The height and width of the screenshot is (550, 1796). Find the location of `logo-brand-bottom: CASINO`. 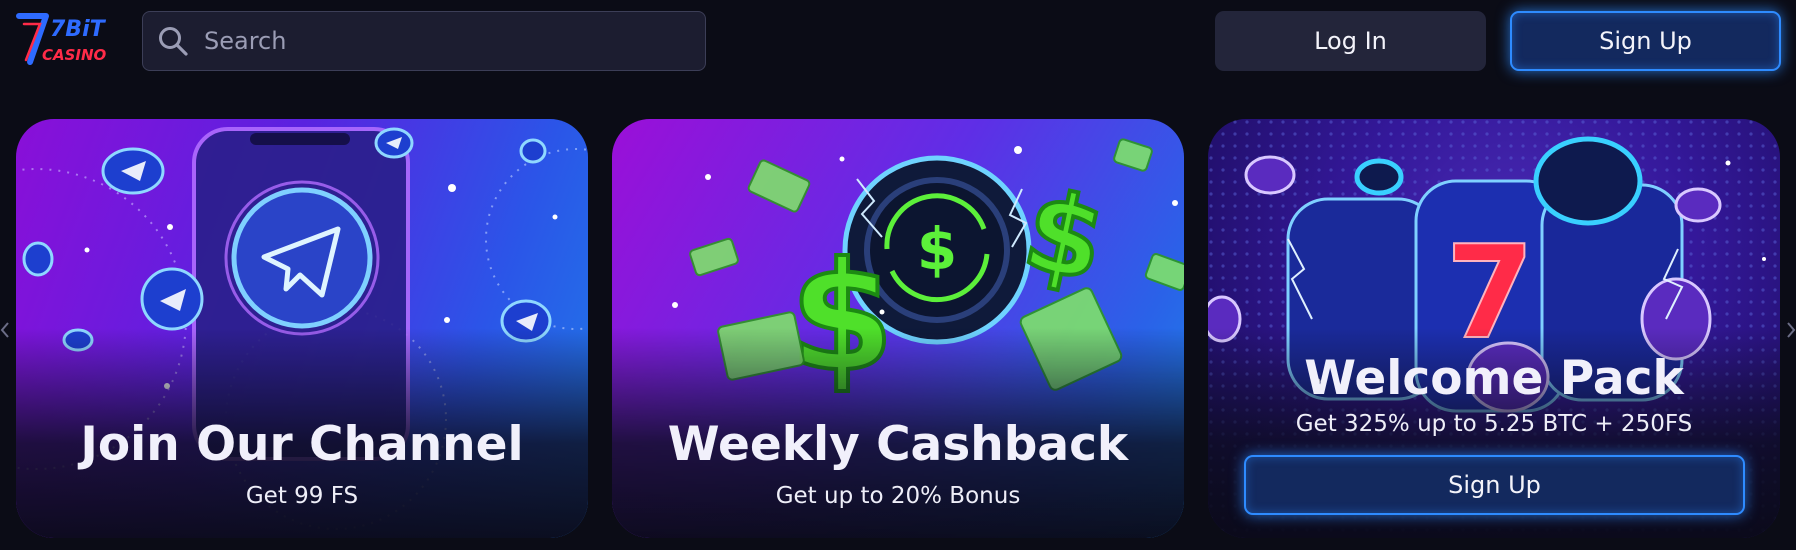

logo-brand-bottom: CASINO is located at coordinates (74, 55).